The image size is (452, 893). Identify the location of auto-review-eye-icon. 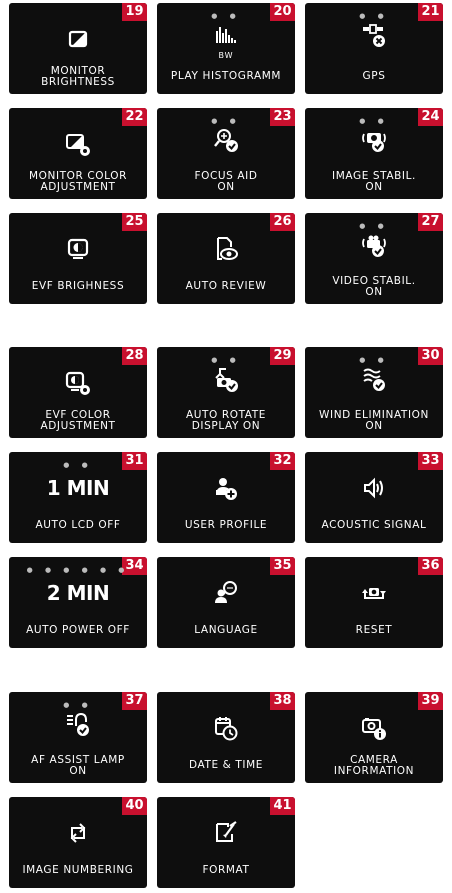
(226, 251).